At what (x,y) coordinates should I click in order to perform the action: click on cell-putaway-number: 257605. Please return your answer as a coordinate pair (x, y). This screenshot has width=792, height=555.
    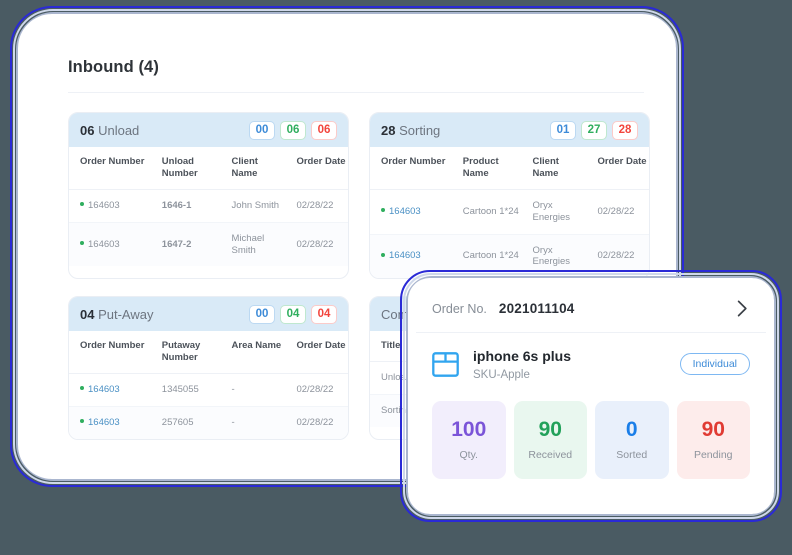
    Looking at the image, I should click on (185, 422).